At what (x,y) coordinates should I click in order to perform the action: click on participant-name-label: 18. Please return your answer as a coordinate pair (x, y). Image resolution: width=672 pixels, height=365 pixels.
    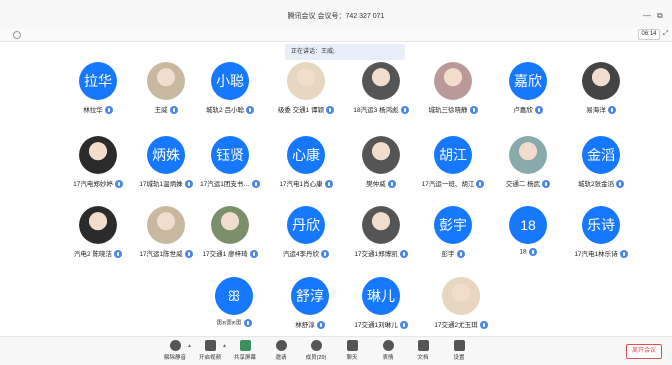
    Looking at the image, I should click on (523, 252).